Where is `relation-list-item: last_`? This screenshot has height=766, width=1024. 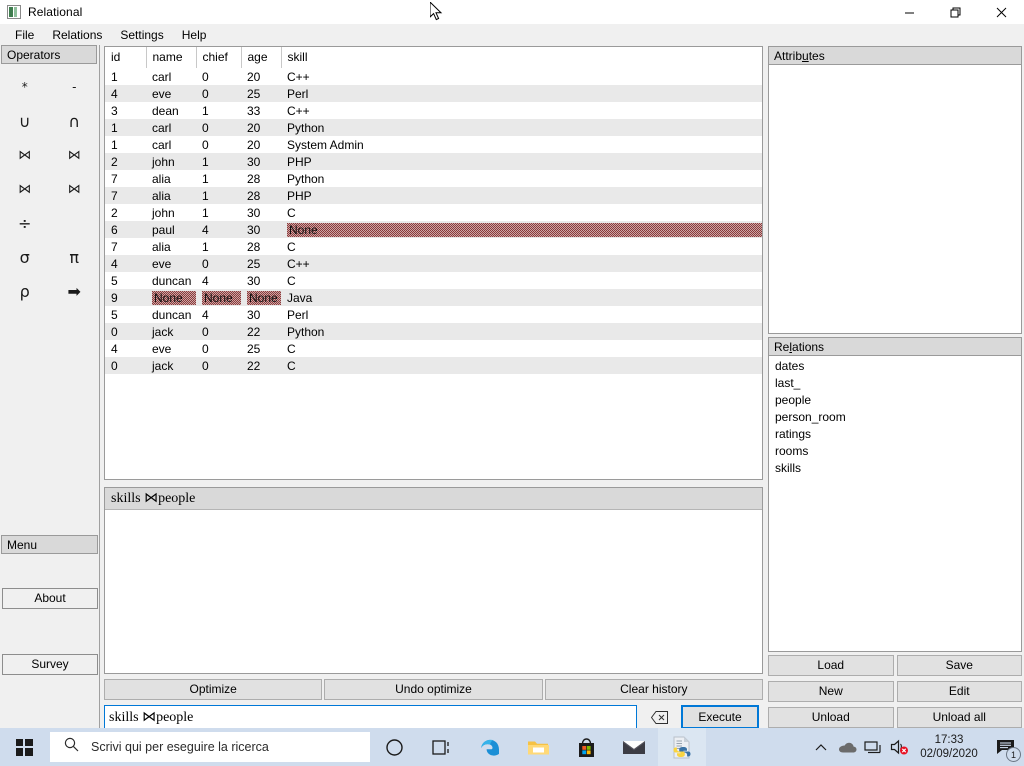
relation-list-item: last_ is located at coordinates (895, 383).